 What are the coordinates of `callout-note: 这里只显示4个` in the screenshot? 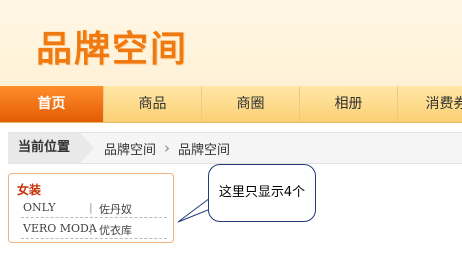 It's located at (262, 193).